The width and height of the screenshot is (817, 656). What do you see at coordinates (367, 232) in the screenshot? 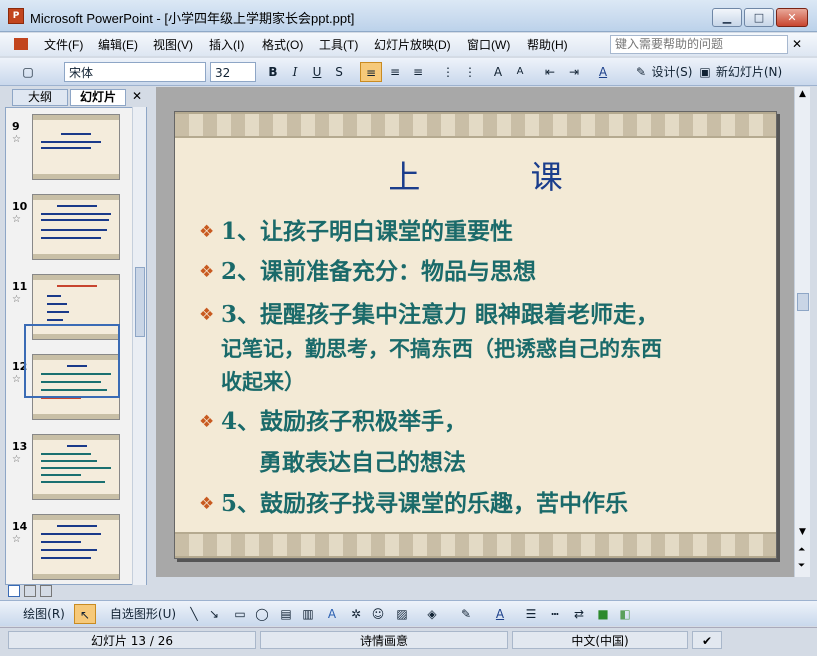
I see `bullet-text: 1、让孩子明白课堂的重要性` at bounding box center [367, 232].